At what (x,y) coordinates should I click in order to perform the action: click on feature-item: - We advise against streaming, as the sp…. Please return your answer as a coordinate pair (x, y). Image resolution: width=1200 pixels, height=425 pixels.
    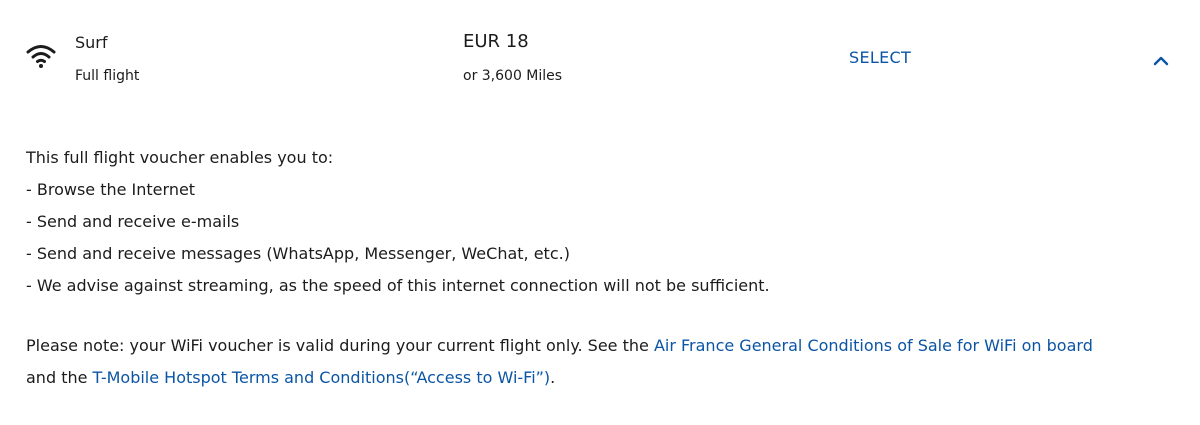
    Looking at the image, I should click on (398, 285).